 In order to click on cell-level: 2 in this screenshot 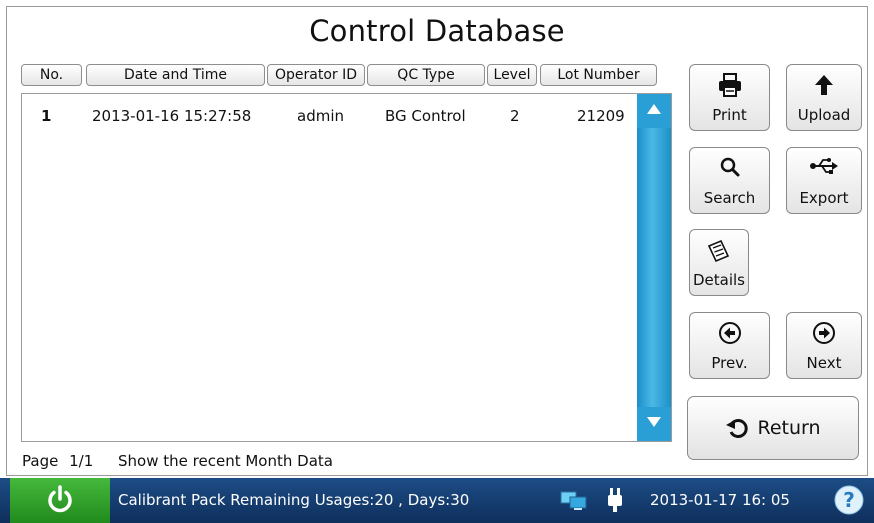, I will do `click(515, 116)`.